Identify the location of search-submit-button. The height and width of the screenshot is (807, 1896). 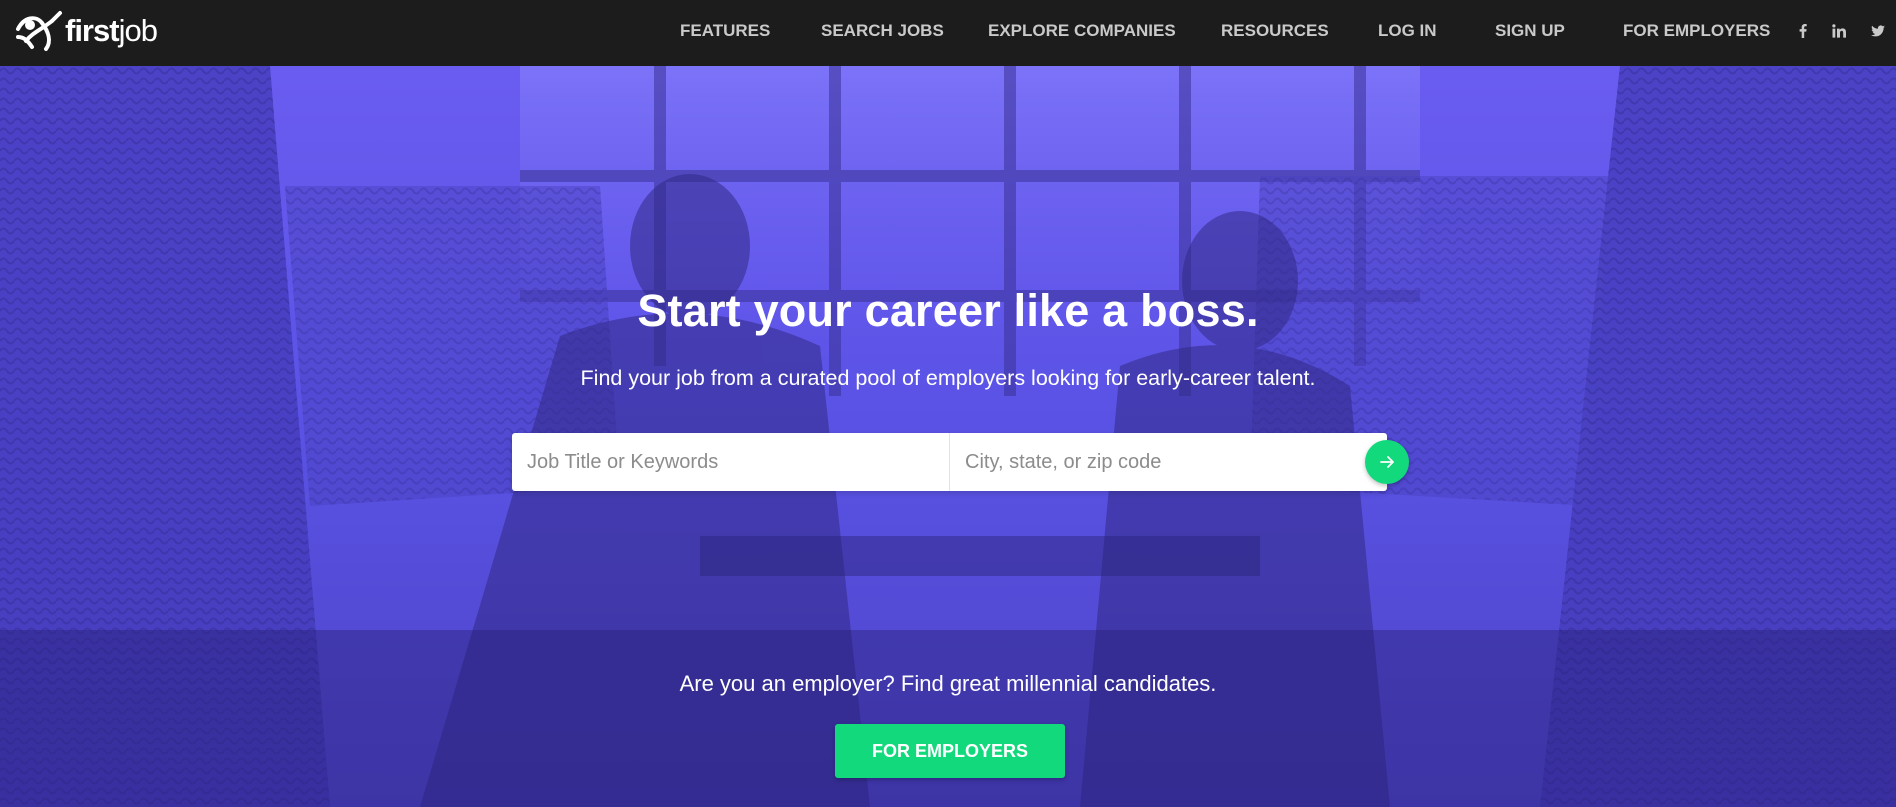
(1387, 462).